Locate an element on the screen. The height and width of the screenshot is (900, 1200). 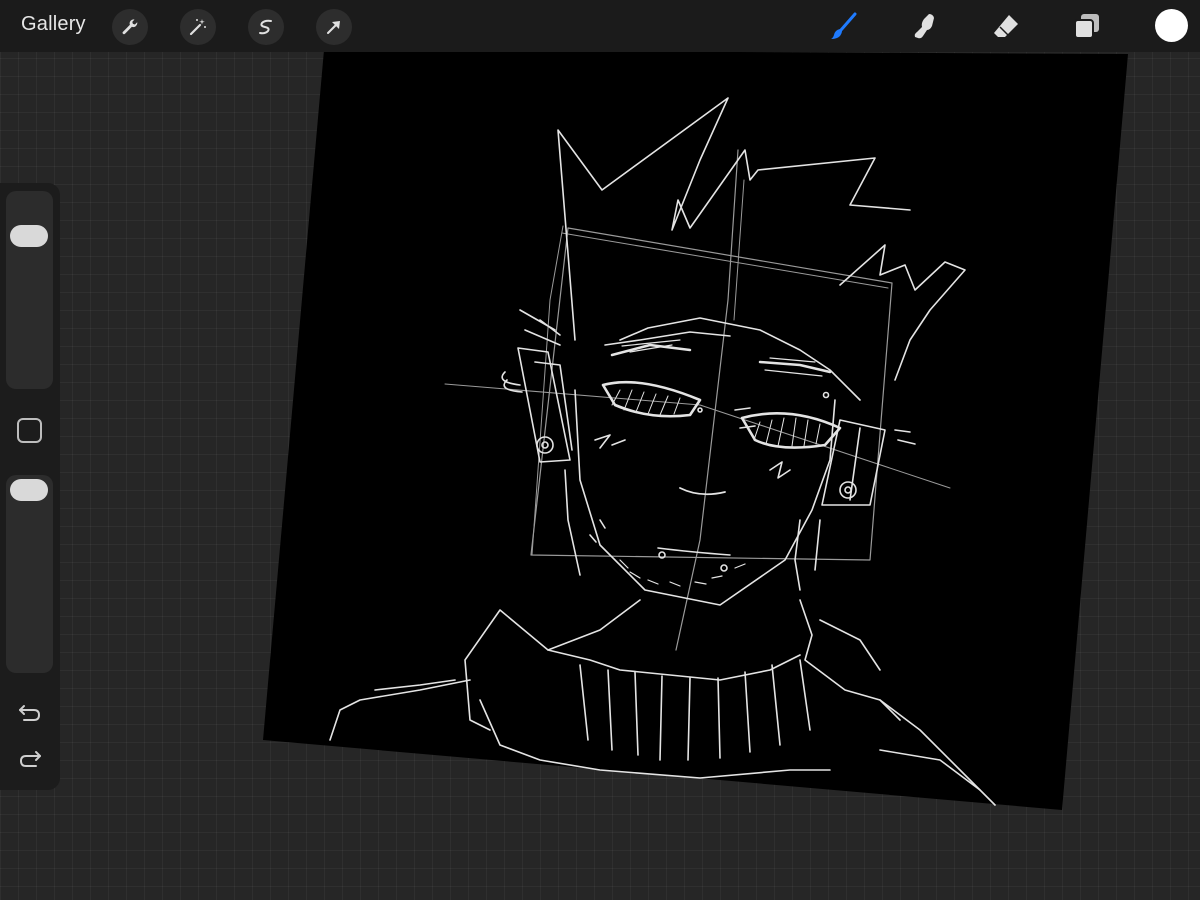
redo-icon is located at coordinates (30, 759).